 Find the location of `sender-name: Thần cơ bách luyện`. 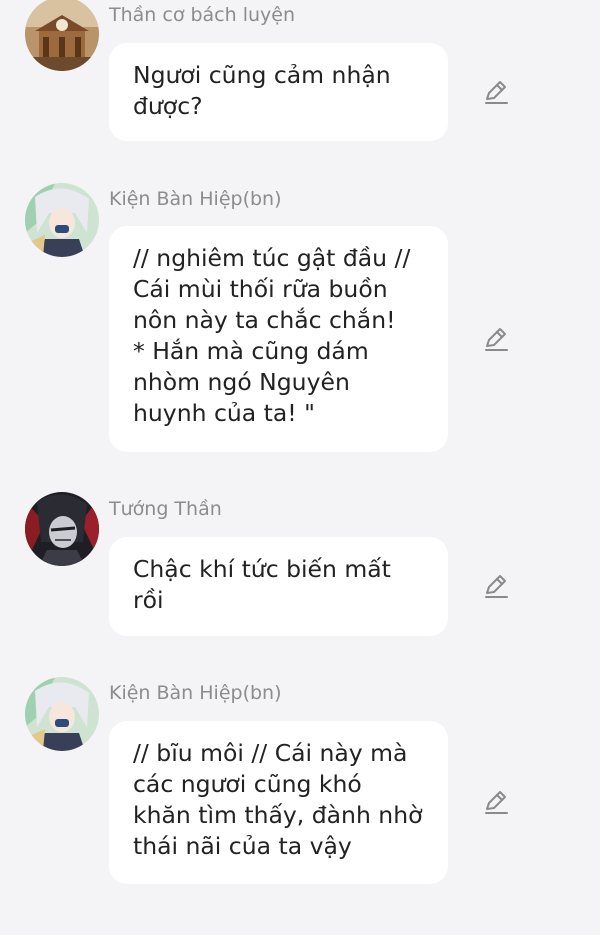

sender-name: Thần cơ bách luyện is located at coordinates (202, 15).